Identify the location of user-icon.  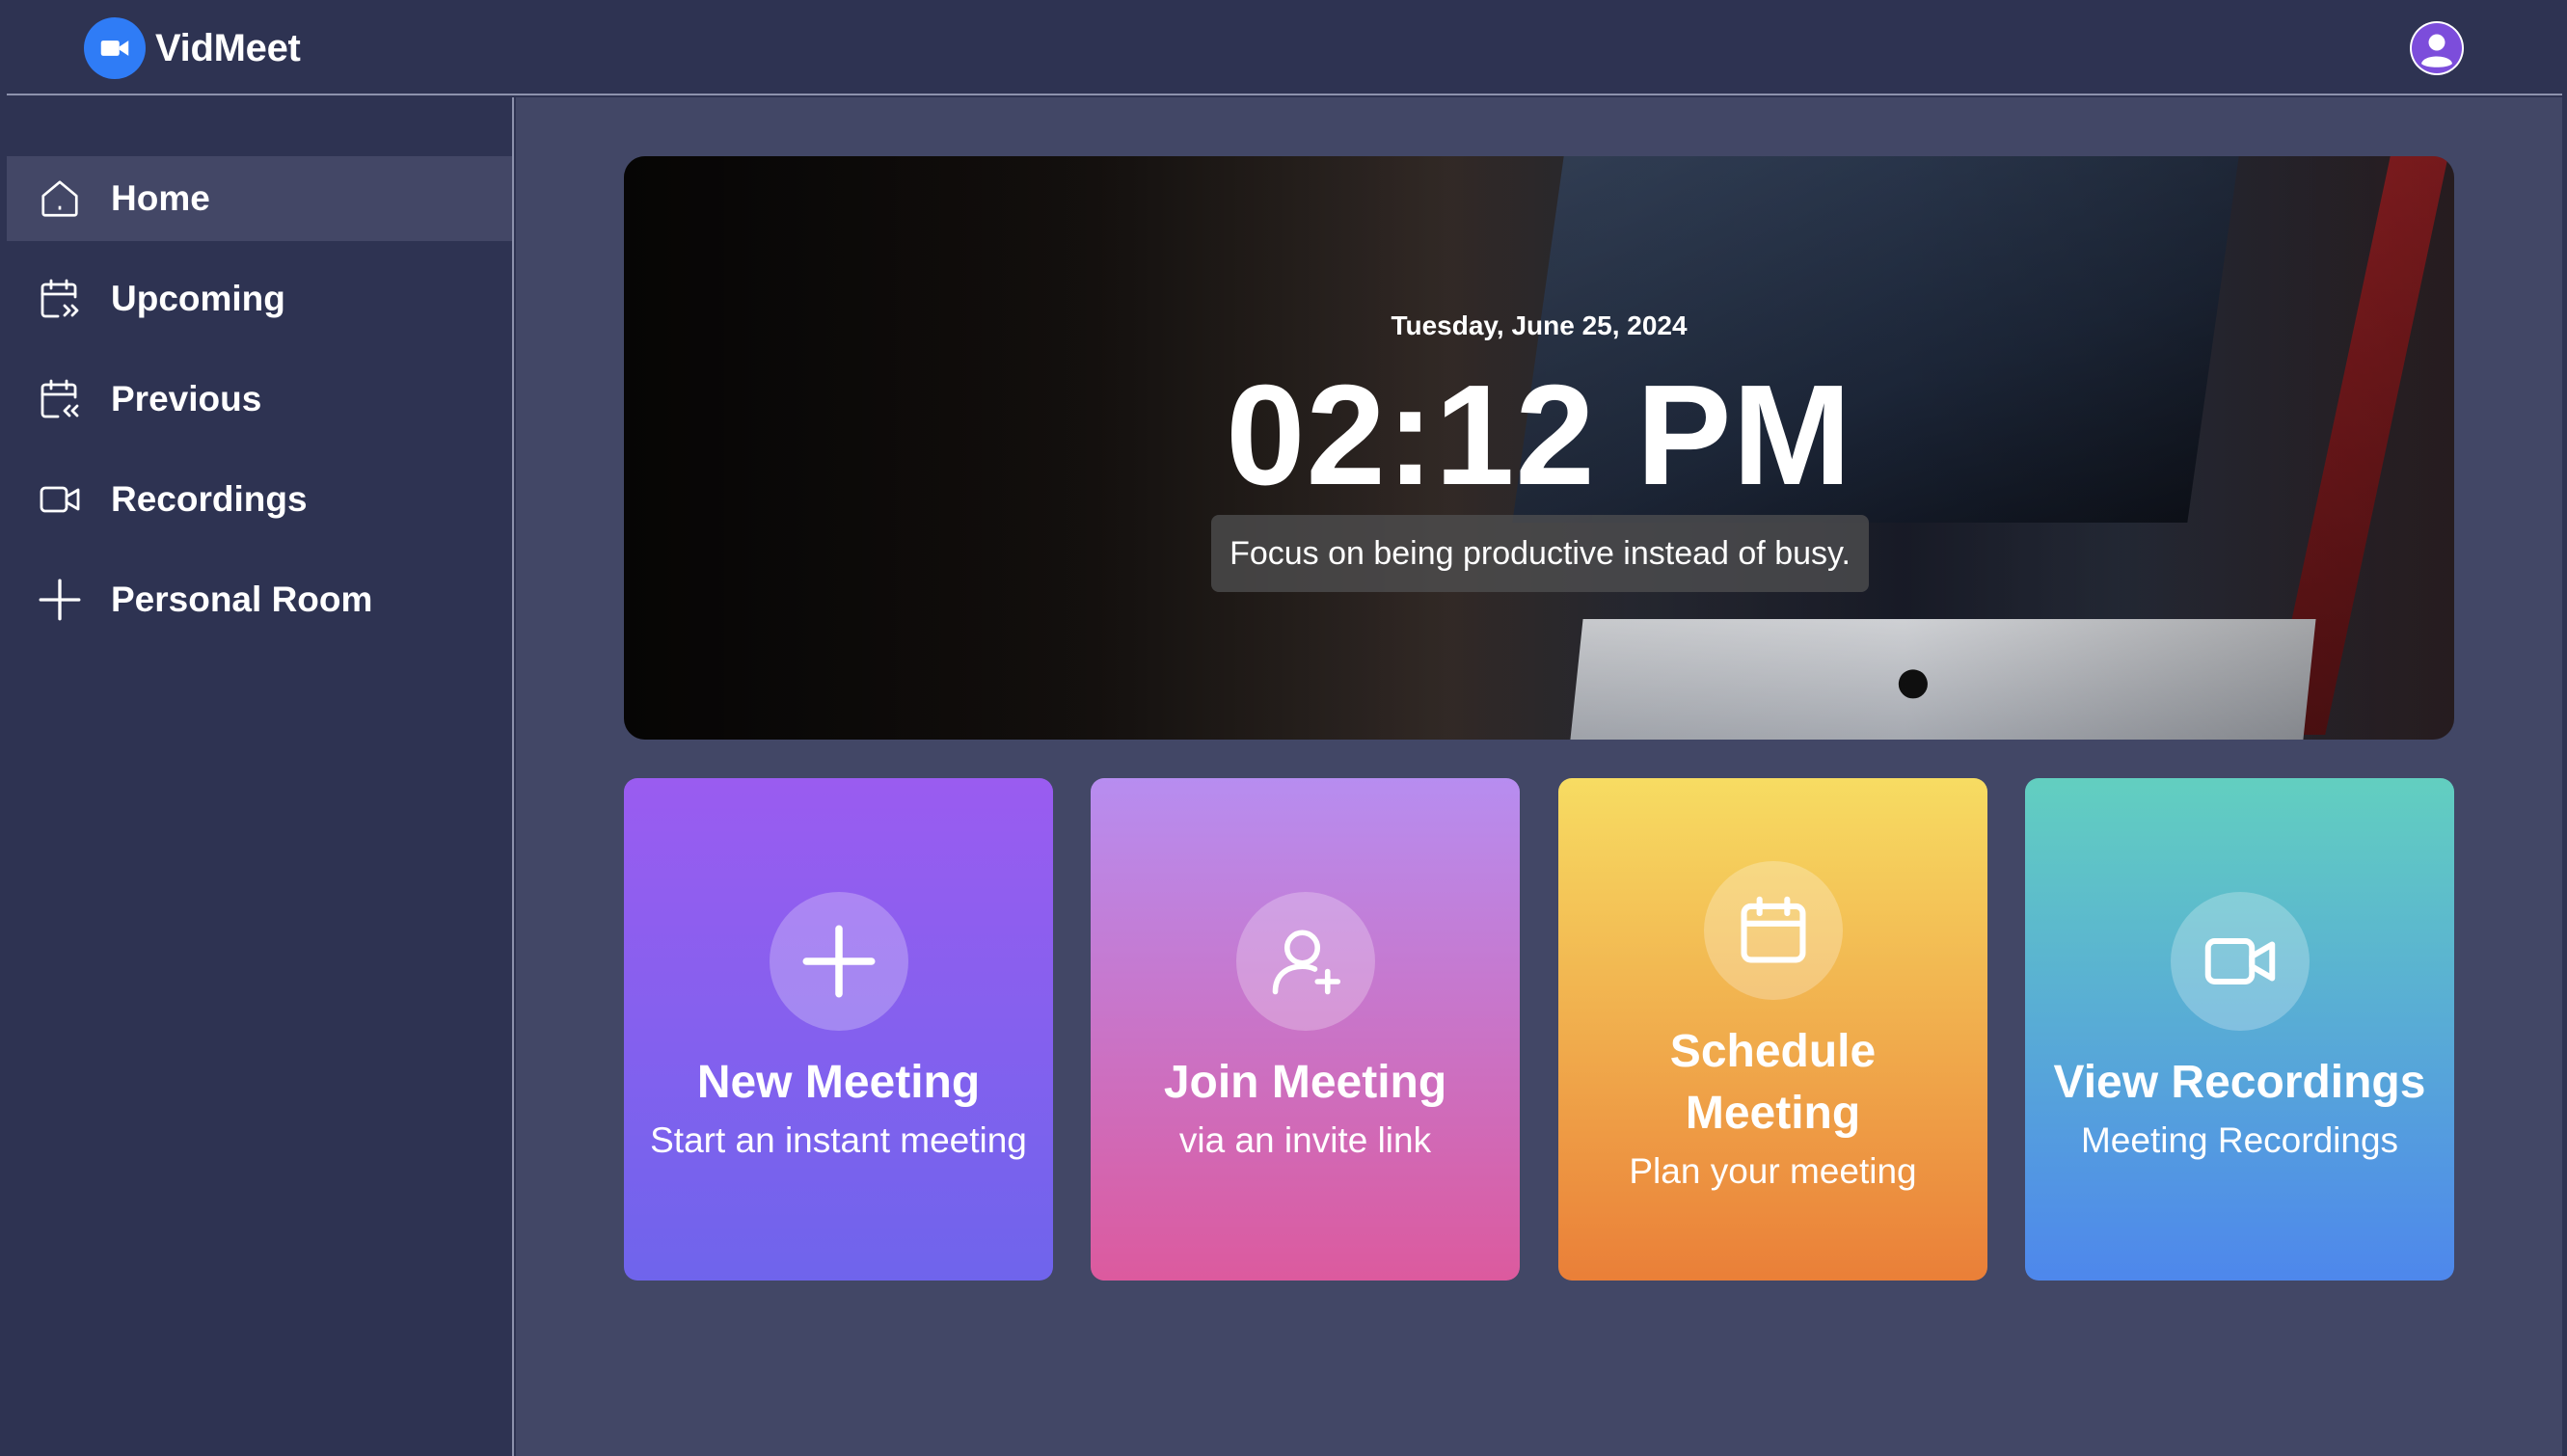
(2437, 48).